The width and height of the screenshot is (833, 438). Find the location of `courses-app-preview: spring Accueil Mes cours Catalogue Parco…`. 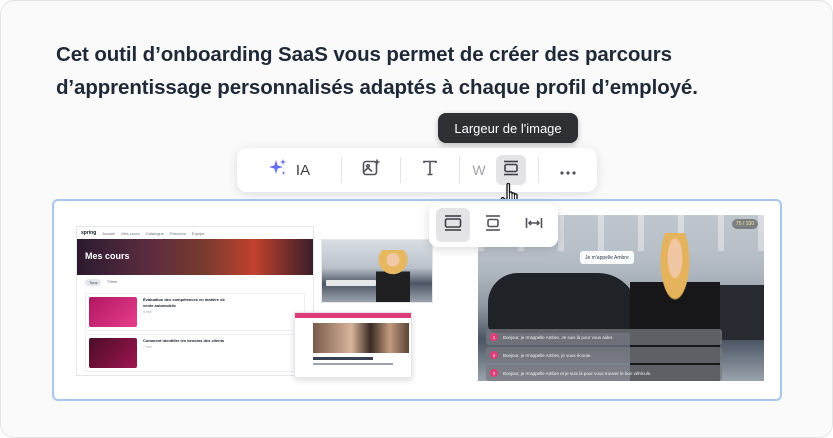

courses-app-preview: spring Accueil Mes cours Catalogue Parco… is located at coordinates (195, 301).